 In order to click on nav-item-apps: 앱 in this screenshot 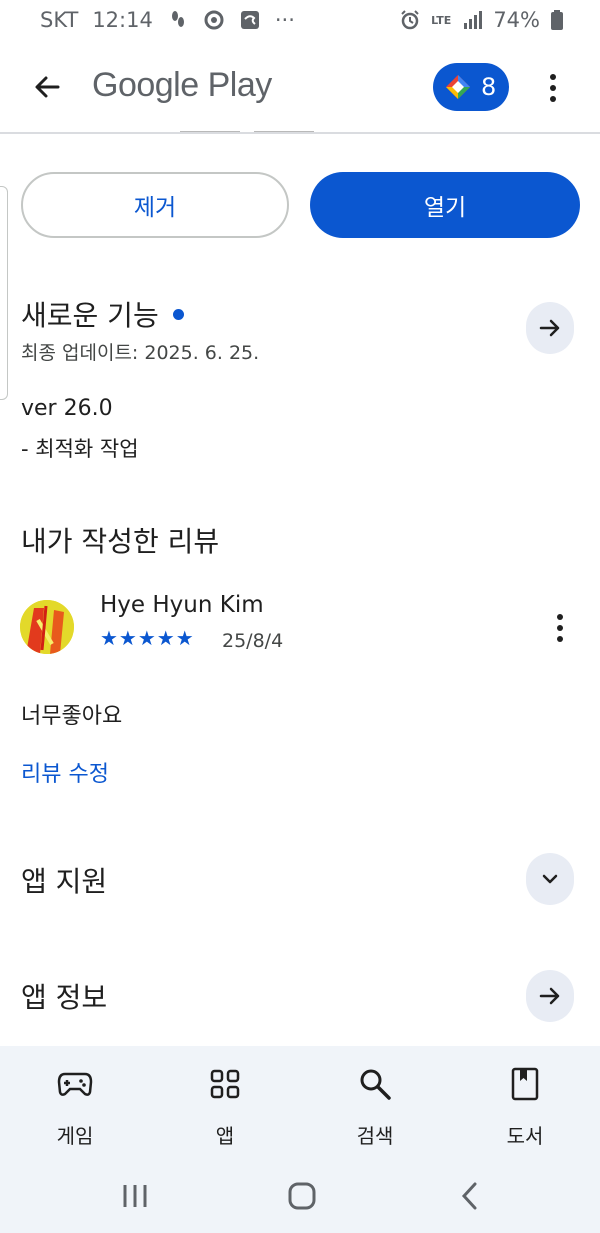, I will do `click(225, 1102)`.